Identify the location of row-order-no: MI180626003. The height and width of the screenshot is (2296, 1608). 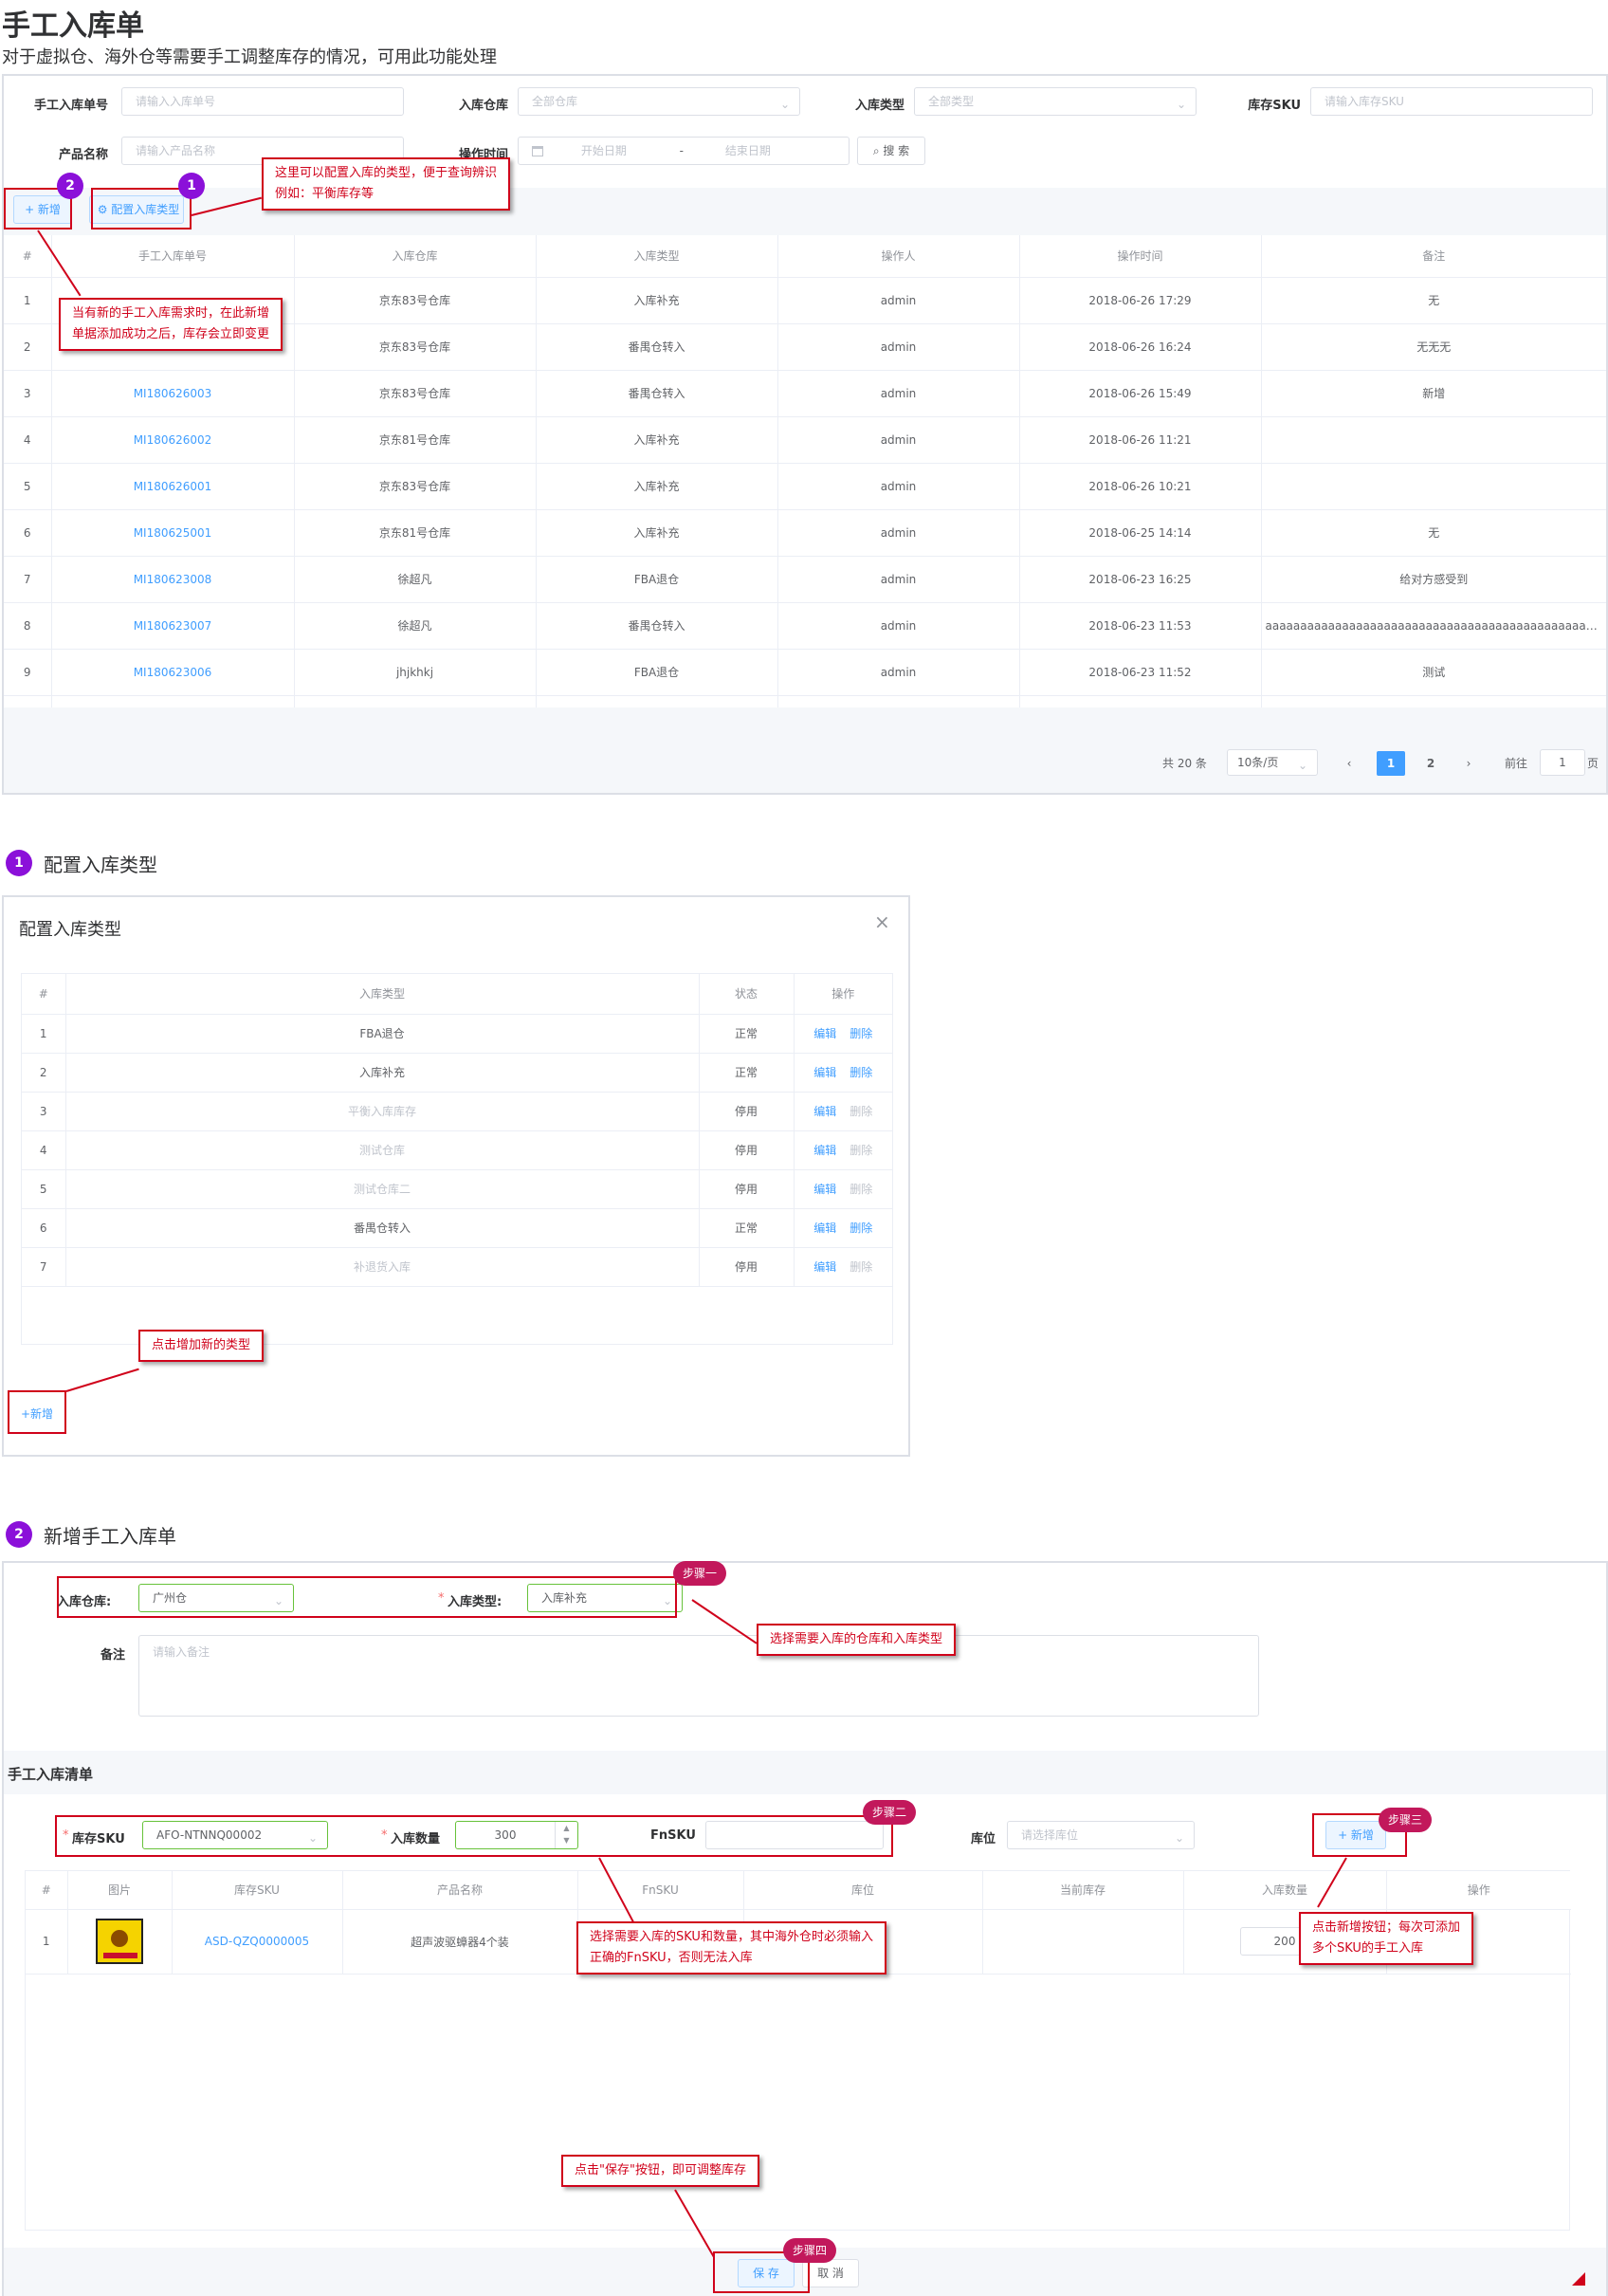
(172, 393).